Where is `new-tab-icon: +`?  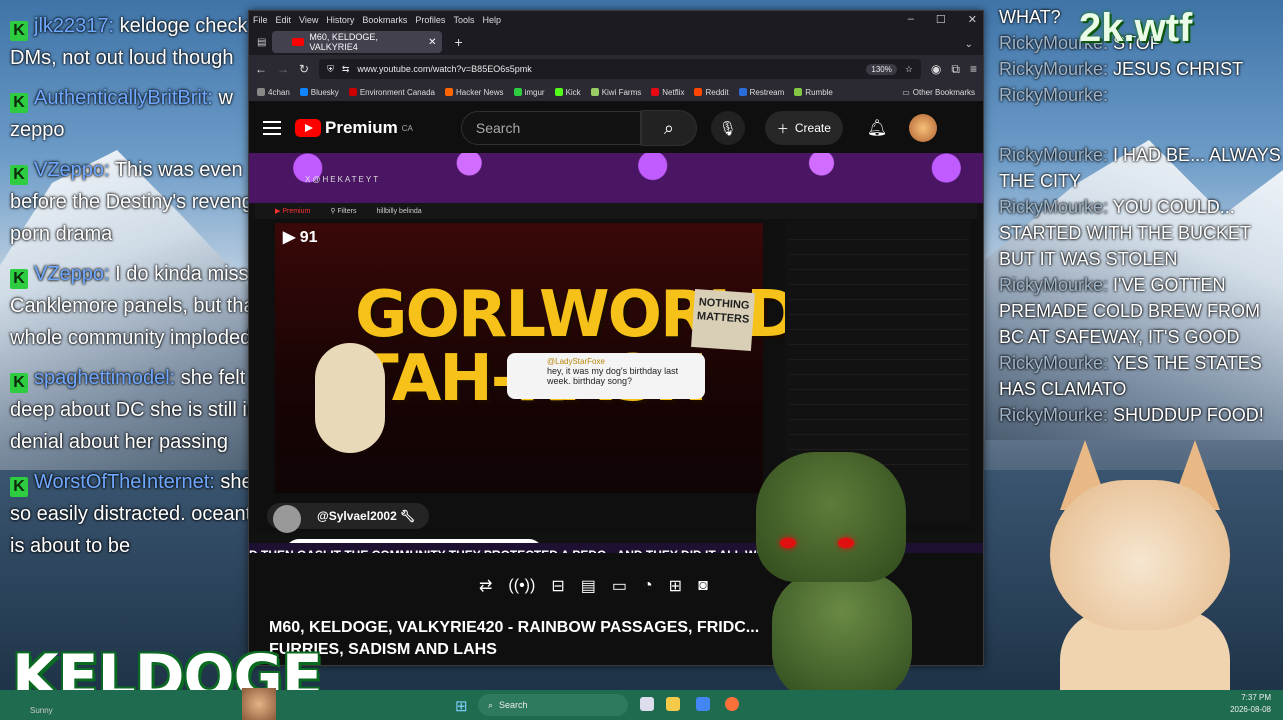 new-tab-icon: + is located at coordinates (458, 42).